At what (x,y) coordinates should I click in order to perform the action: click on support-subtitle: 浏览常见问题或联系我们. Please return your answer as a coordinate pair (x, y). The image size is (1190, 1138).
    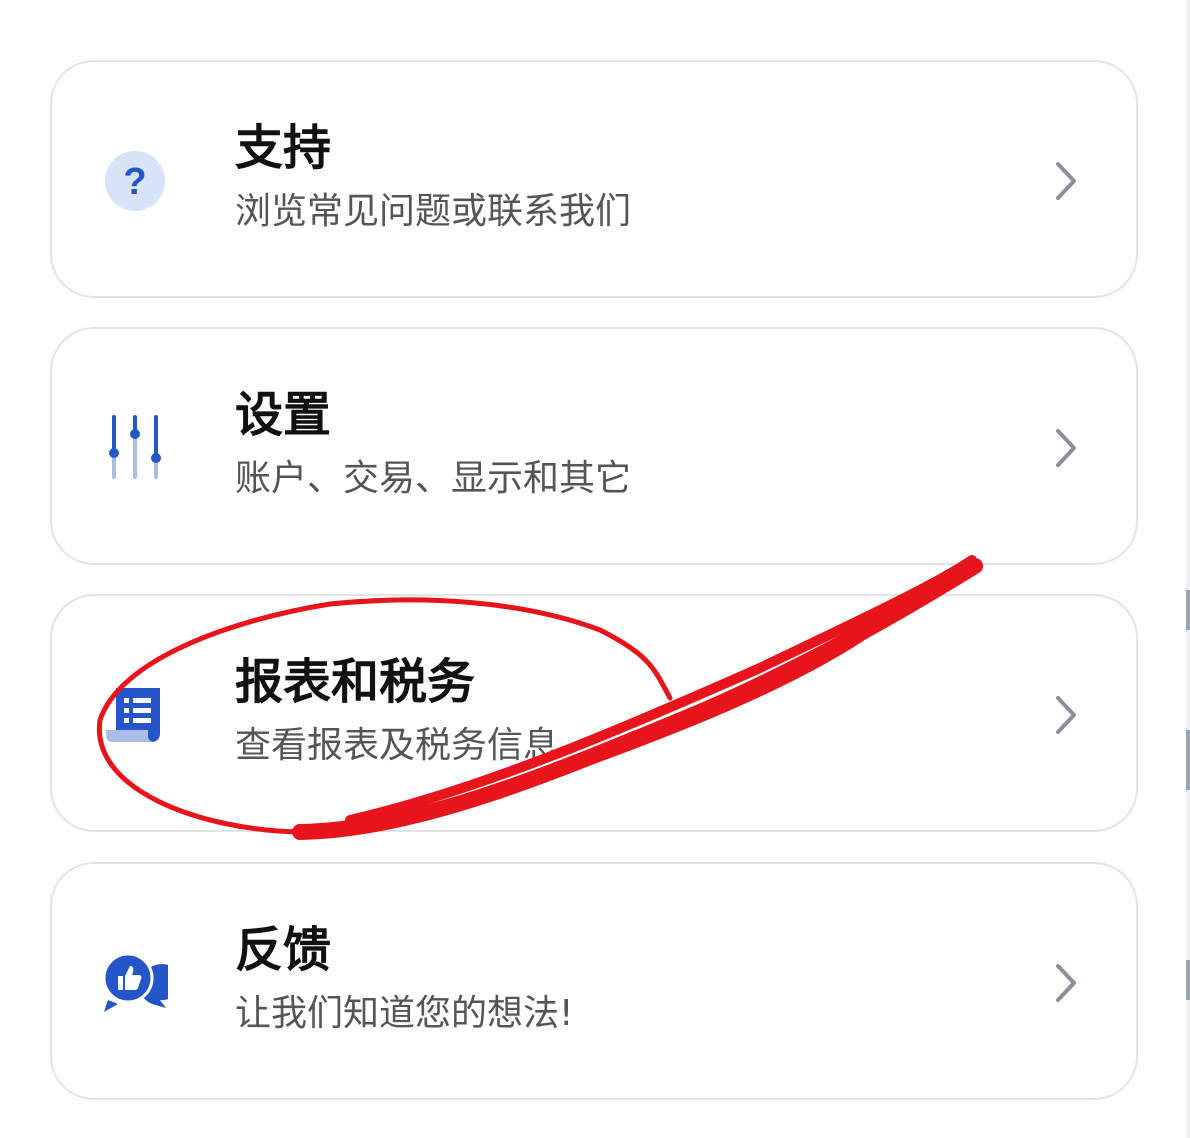
    Looking at the image, I should click on (433, 211).